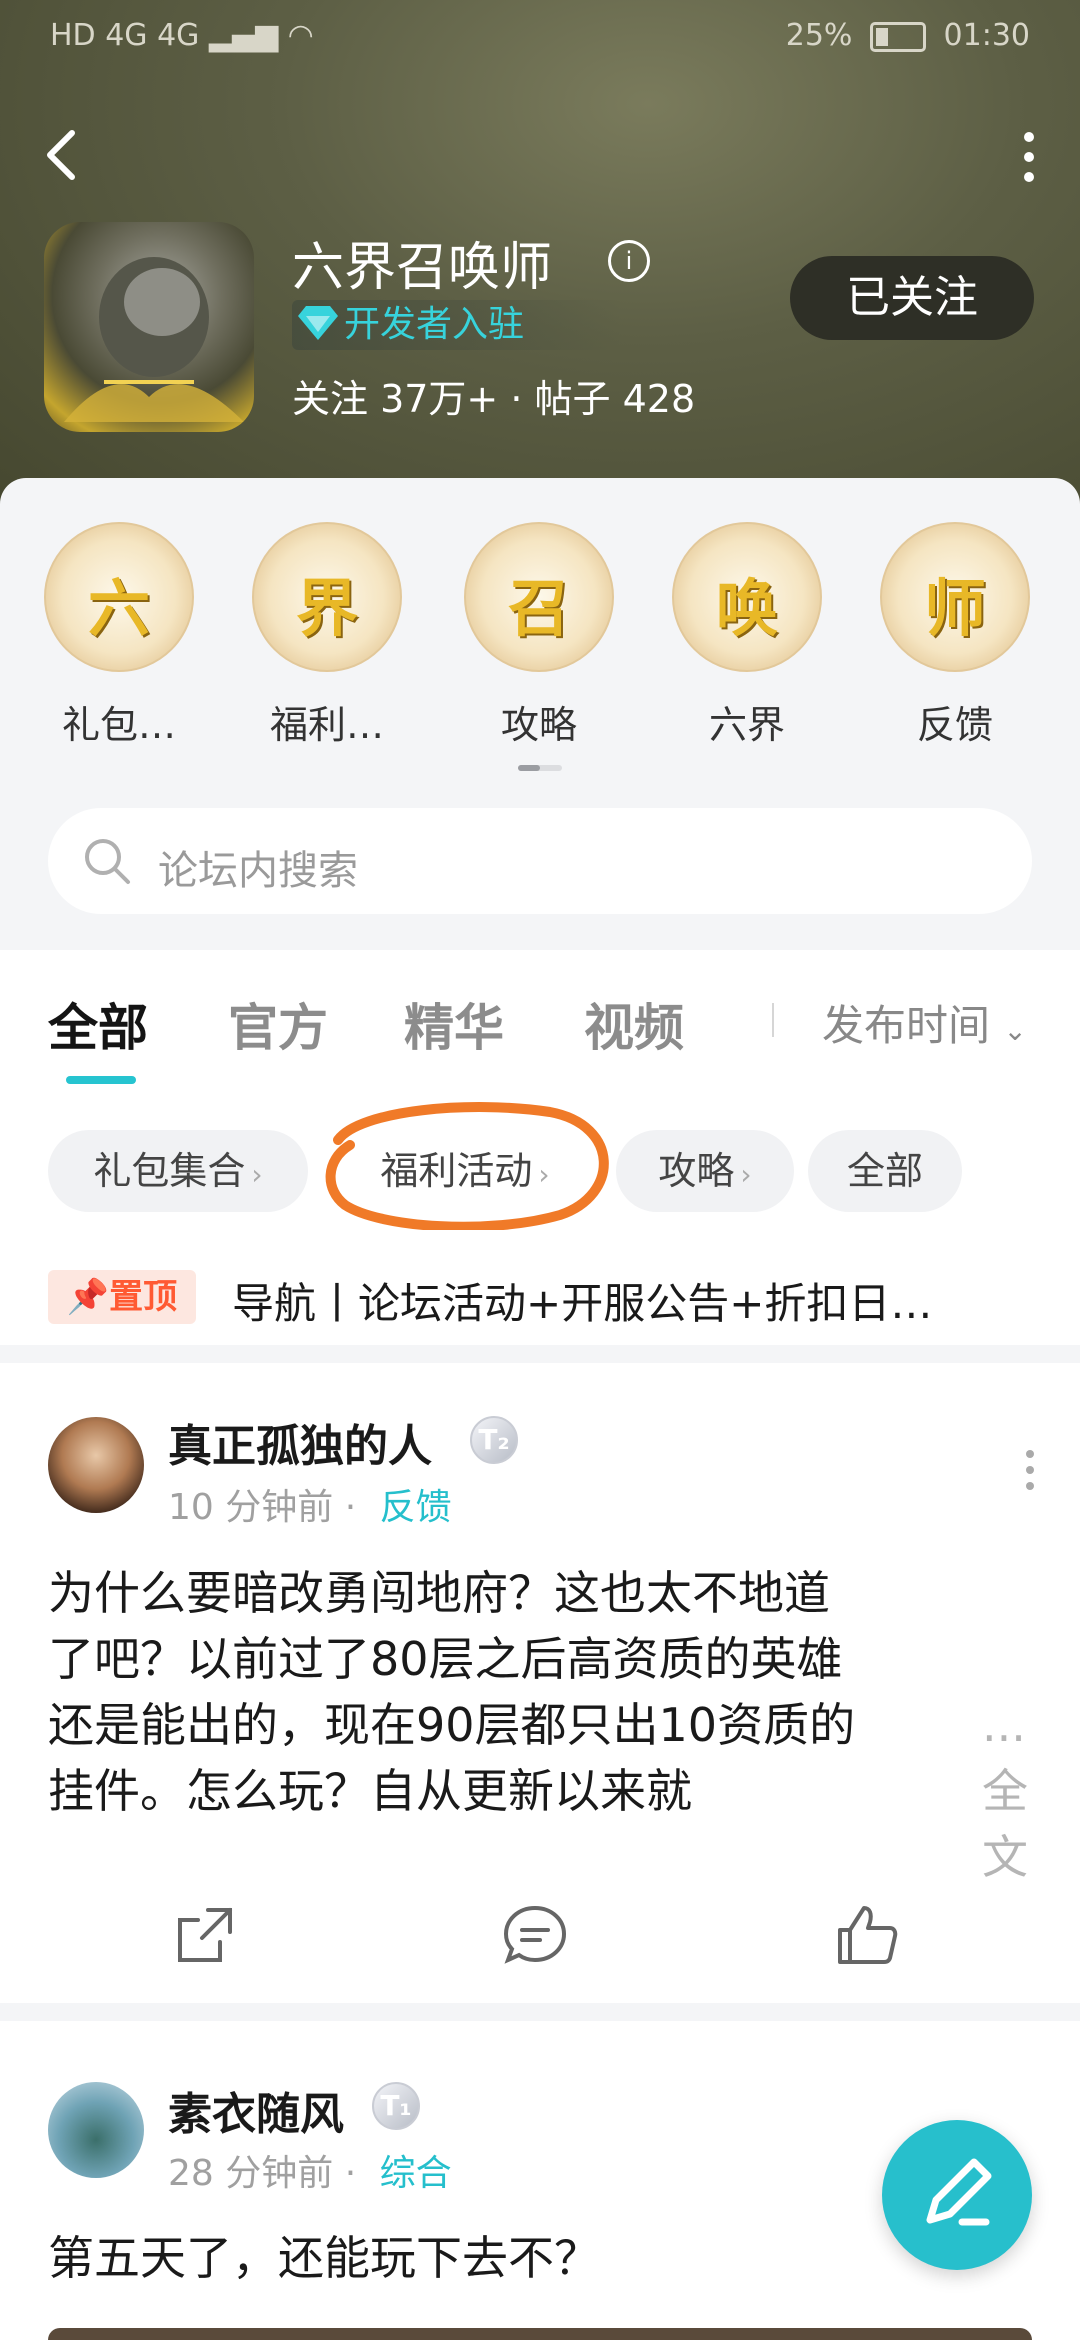 Image resolution: width=1080 pixels, height=2340 pixels. Describe the element at coordinates (959, 2192) in the screenshot. I see `pencil-icon` at that location.